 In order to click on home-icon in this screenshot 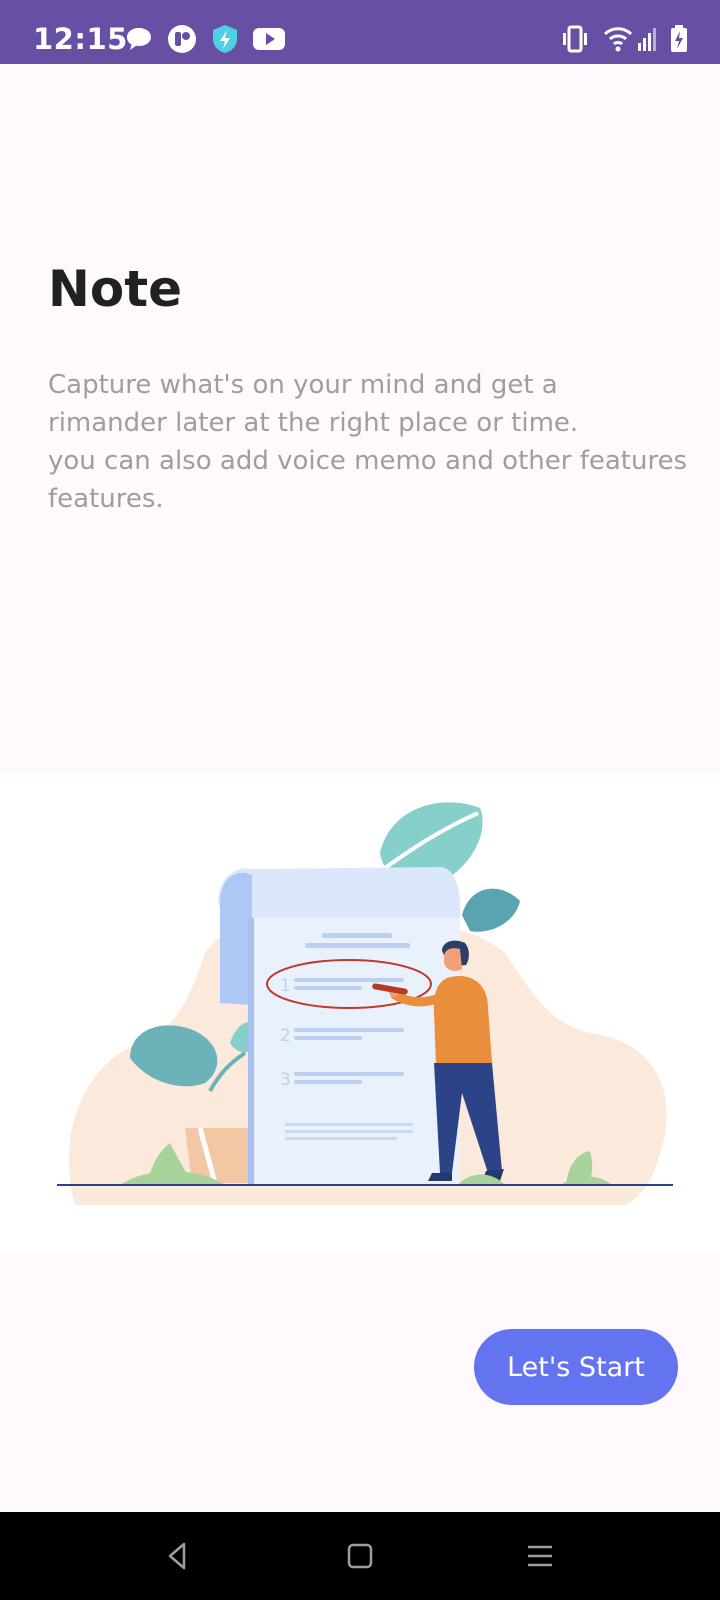, I will do `click(360, 1556)`.